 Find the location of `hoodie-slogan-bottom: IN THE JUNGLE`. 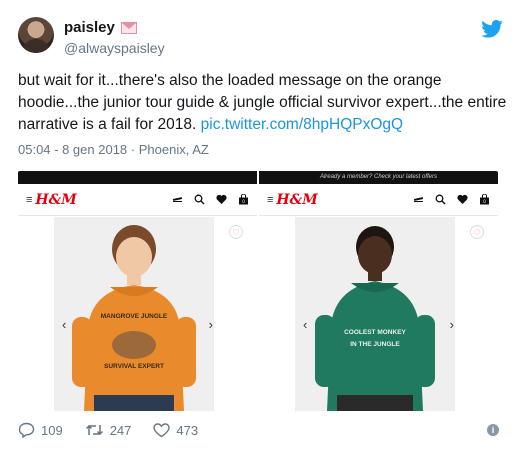

hoodie-slogan-bottom: IN THE JUNGLE is located at coordinates (375, 344).